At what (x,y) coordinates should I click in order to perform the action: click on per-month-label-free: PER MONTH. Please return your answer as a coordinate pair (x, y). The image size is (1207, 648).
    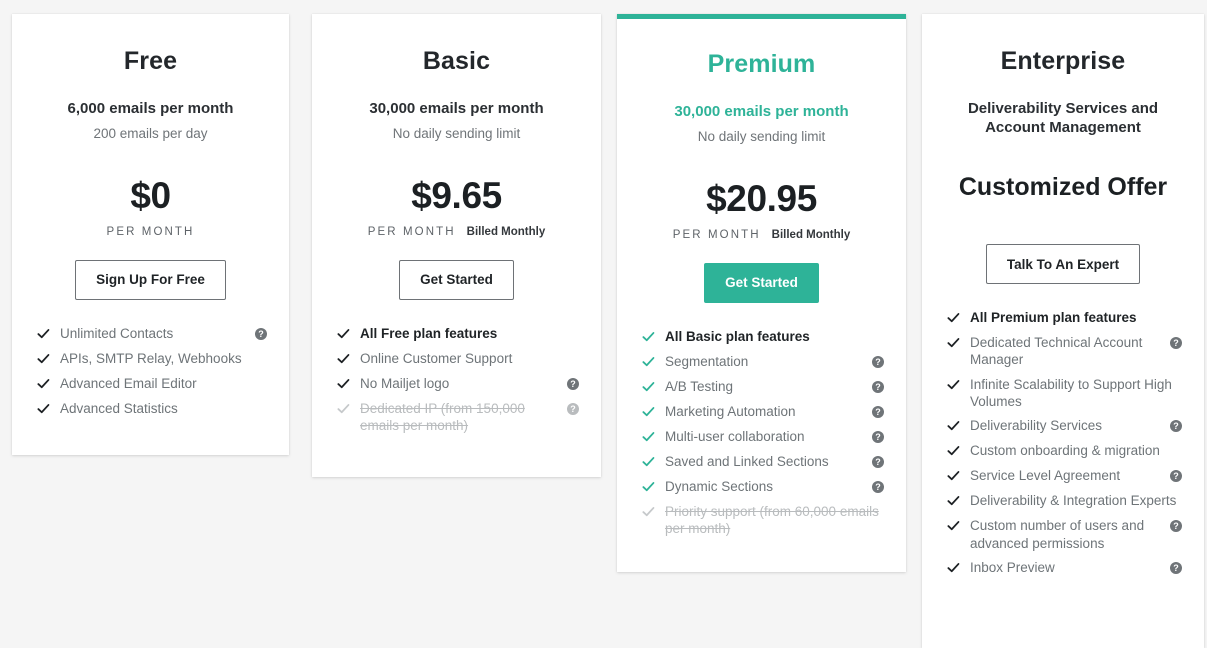
    Looking at the image, I should click on (150, 231).